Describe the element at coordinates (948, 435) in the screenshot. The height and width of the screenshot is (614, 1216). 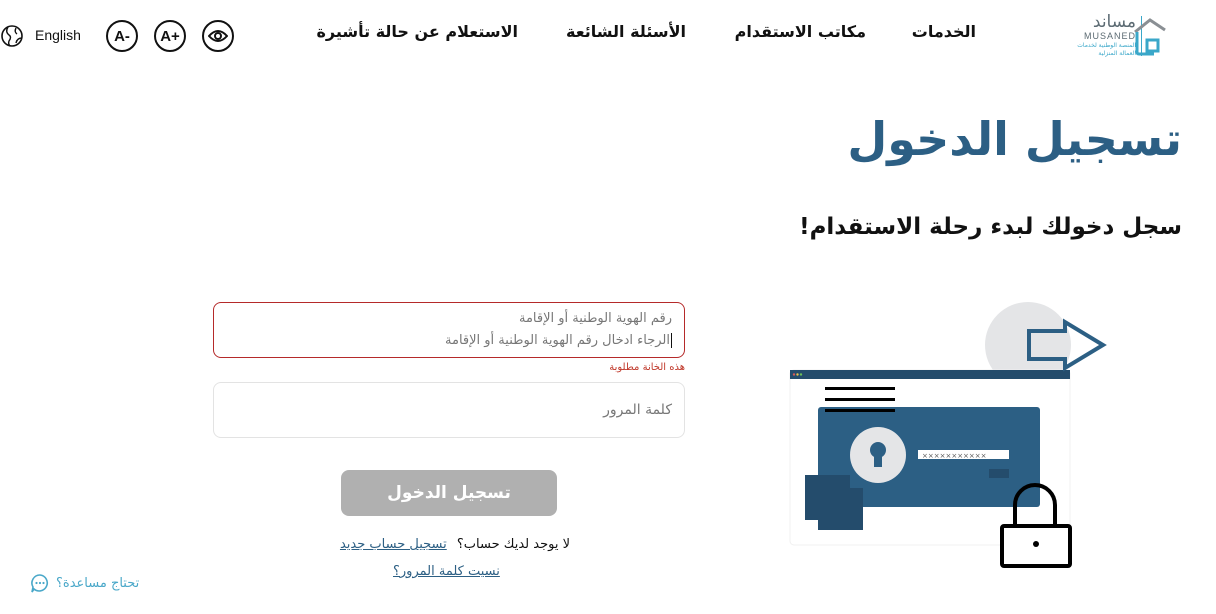
I see `login-illustration: ×××××××××××` at that location.